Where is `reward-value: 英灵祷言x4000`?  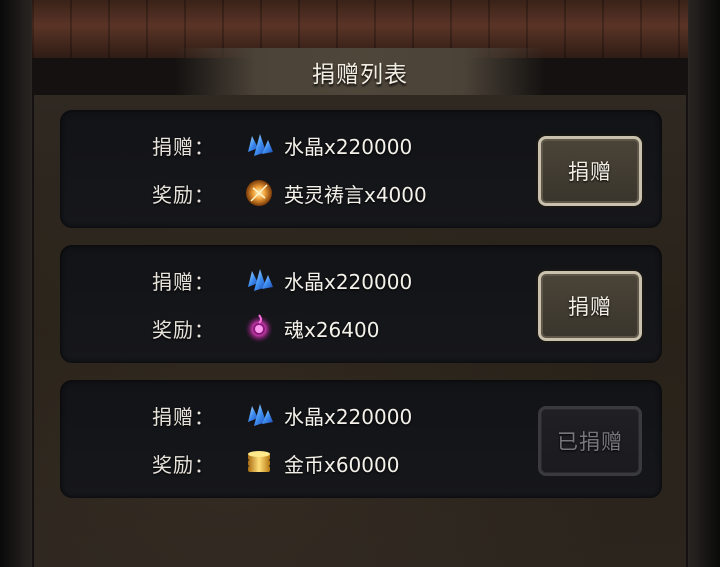
reward-value: 英灵祷言x4000 is located at coordinates (355, 194).